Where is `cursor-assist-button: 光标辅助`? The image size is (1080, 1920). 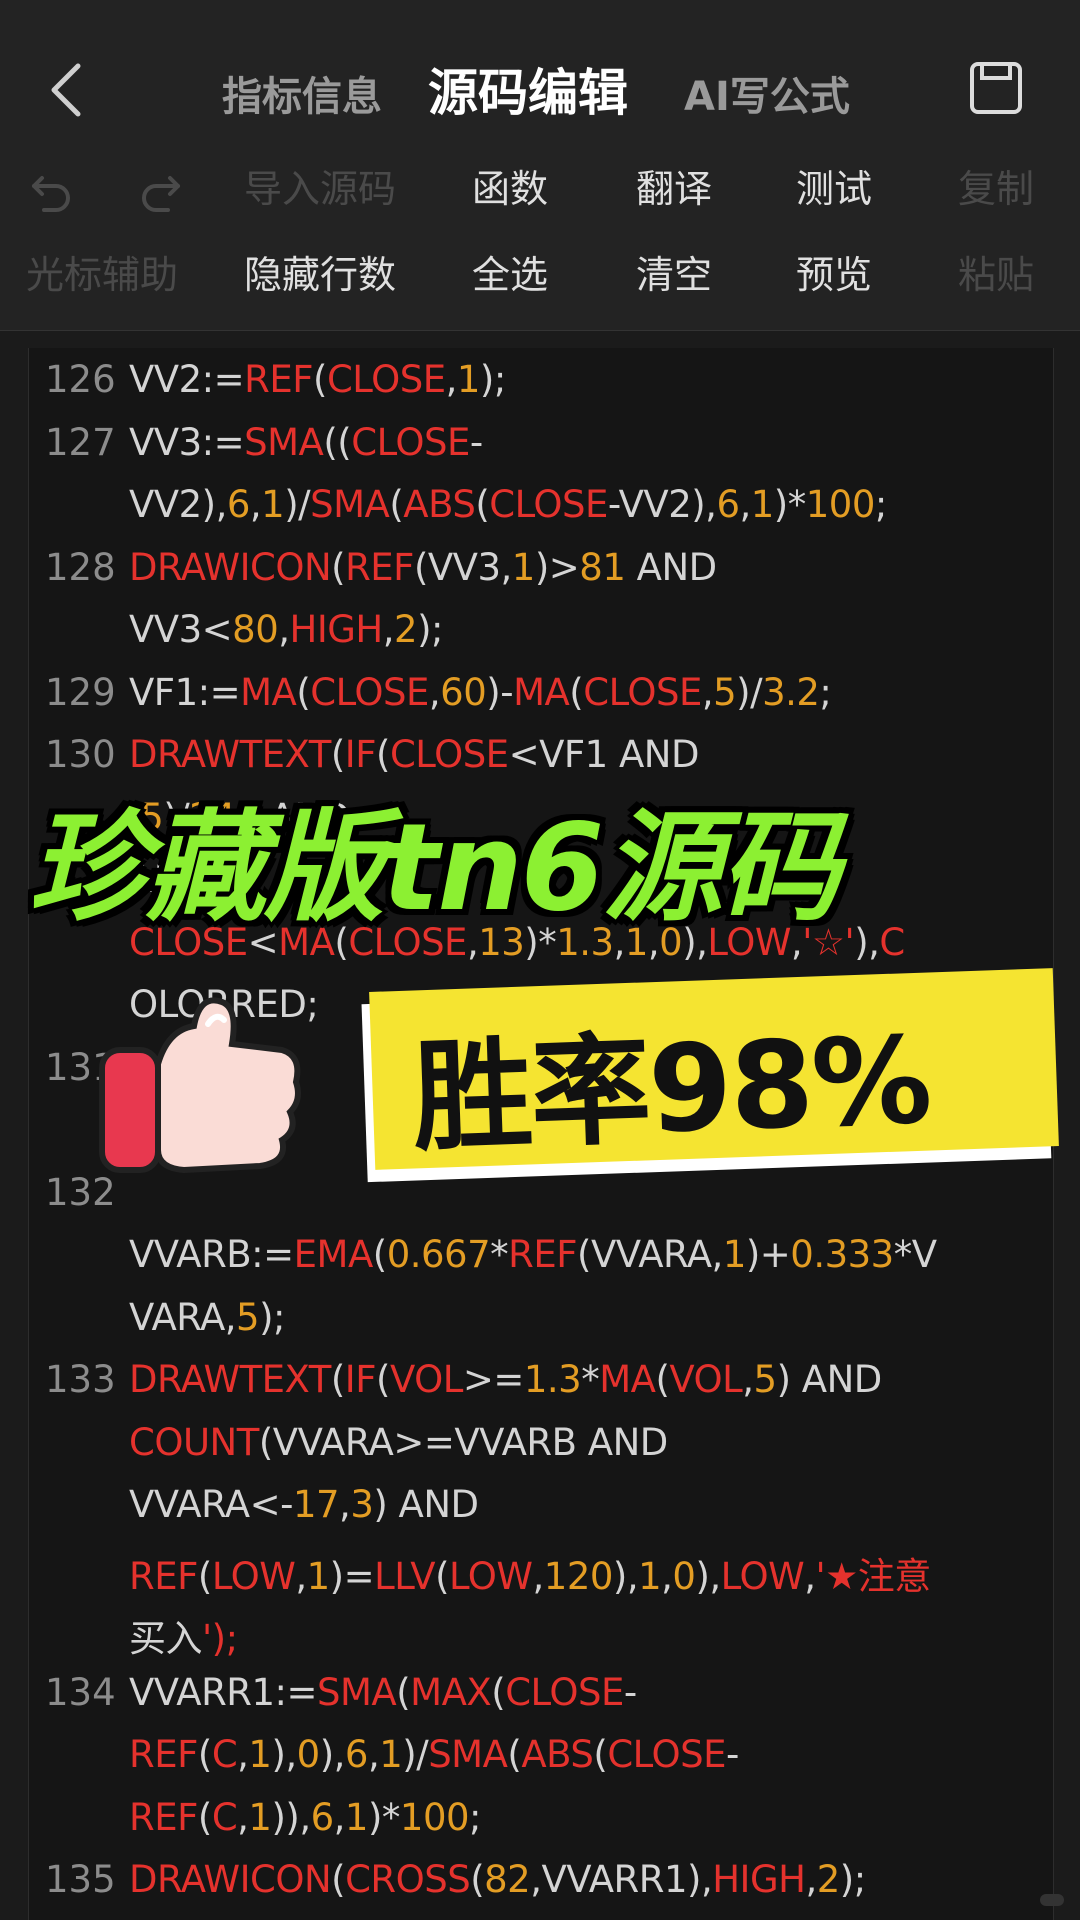
cursor-assist-button: 光标辅助 is located at coordinates (102, 275).